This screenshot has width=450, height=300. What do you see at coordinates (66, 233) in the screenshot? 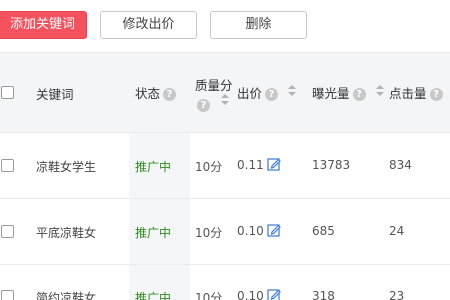
I see `keyword-cell: 平底凉鞋女` at bounding box center [66, 233].